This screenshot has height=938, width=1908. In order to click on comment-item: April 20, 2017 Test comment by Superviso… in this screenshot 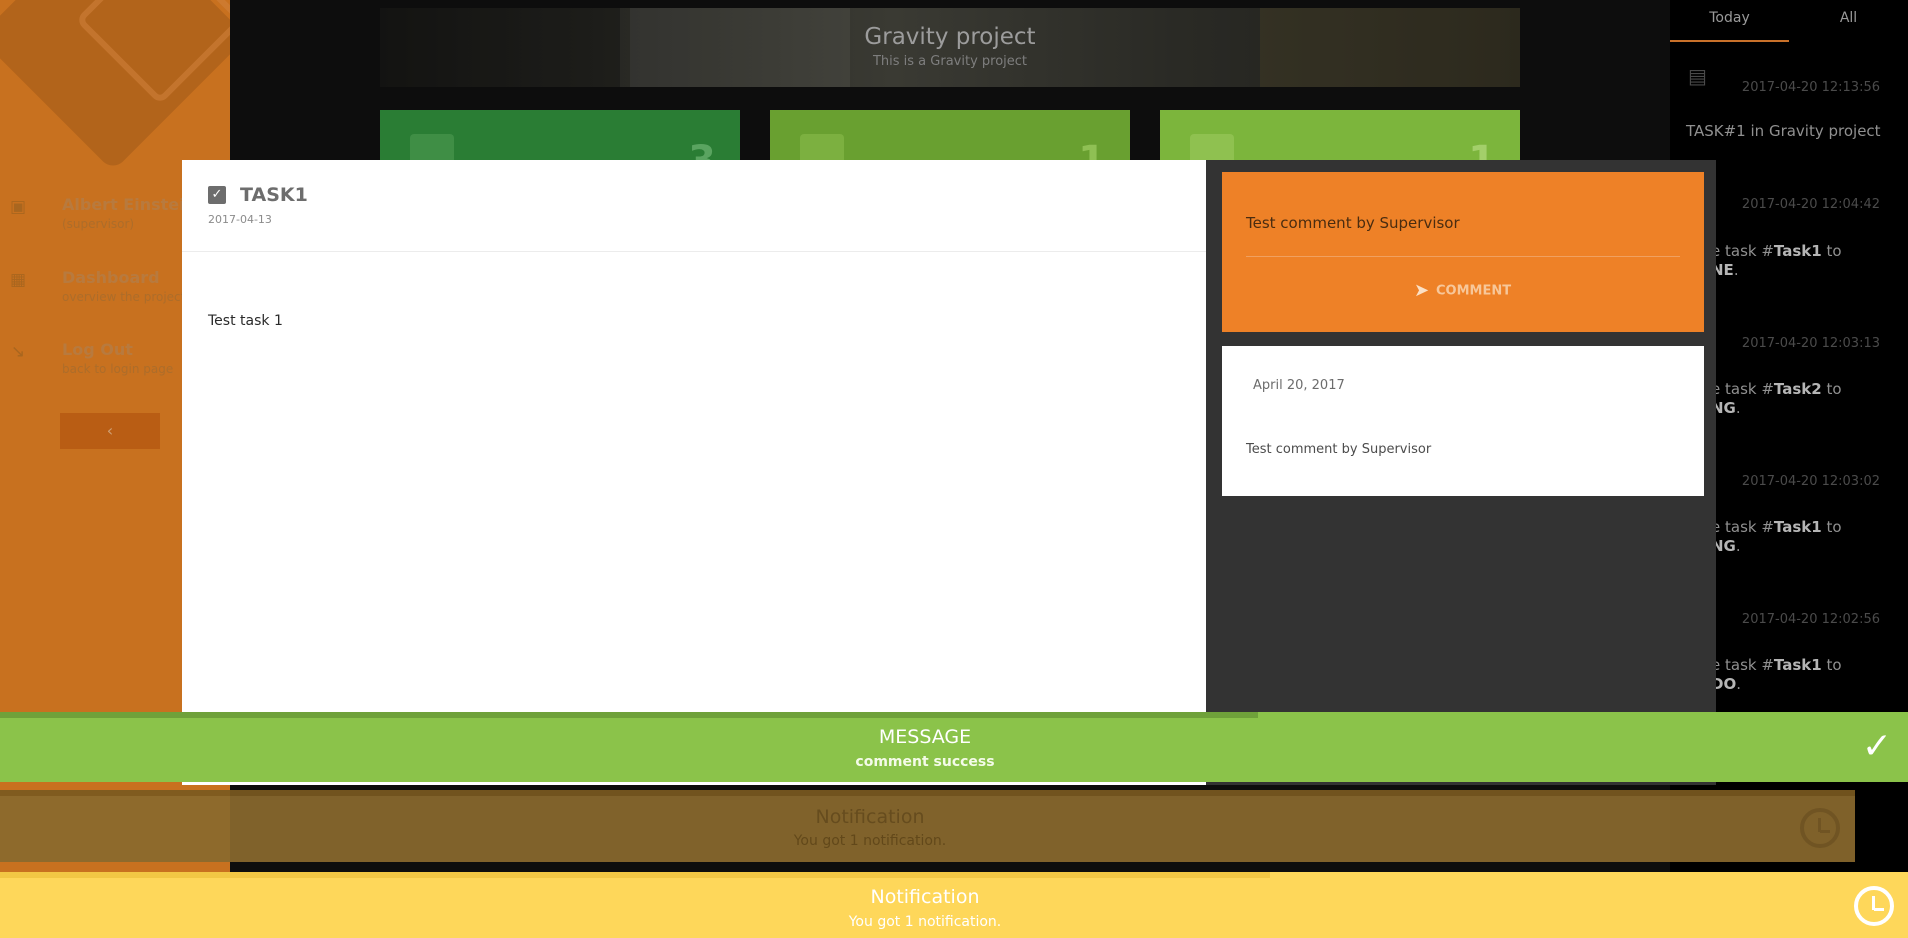, I will do `click(1463, 421)`.